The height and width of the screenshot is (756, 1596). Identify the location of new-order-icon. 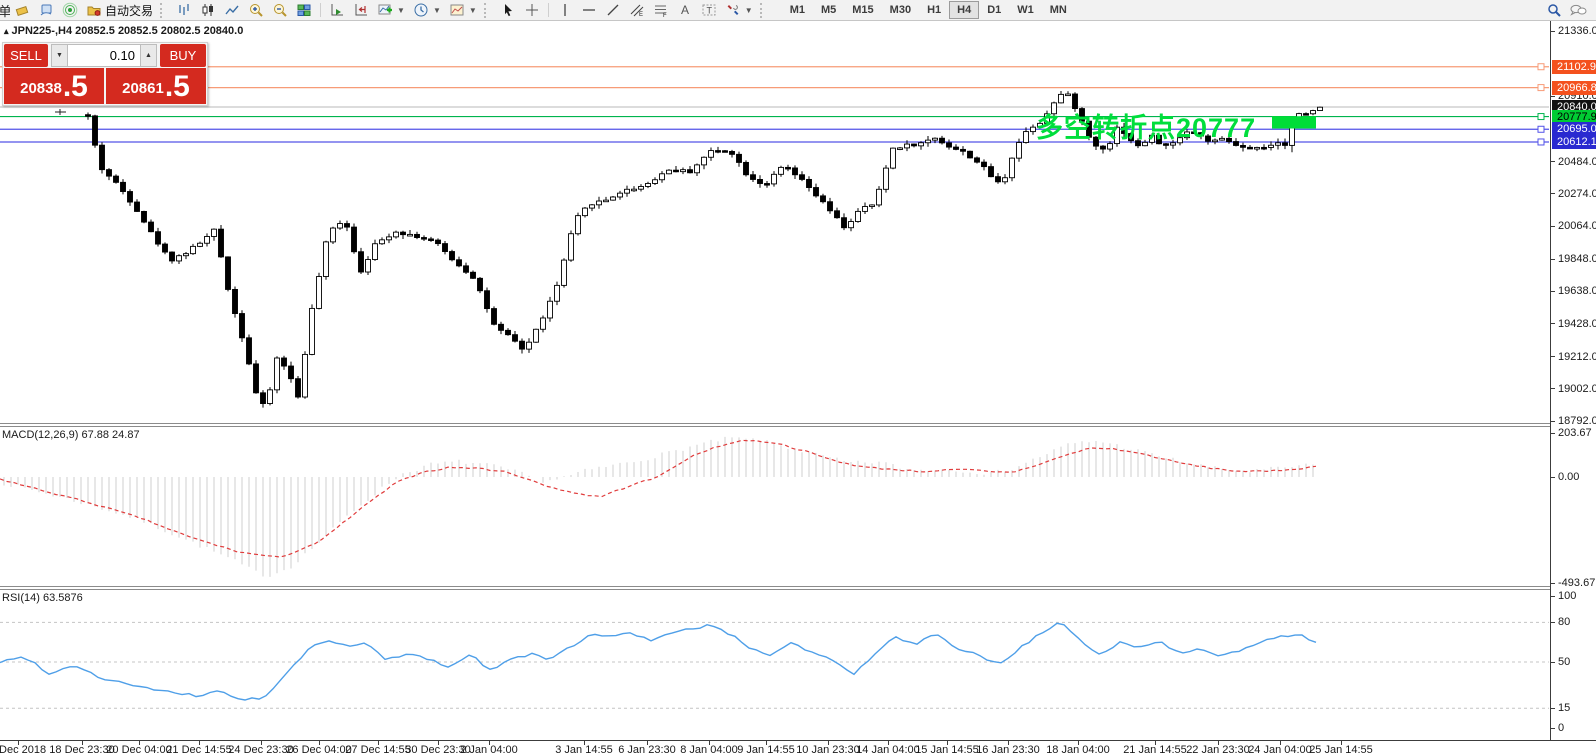
(22, 10).